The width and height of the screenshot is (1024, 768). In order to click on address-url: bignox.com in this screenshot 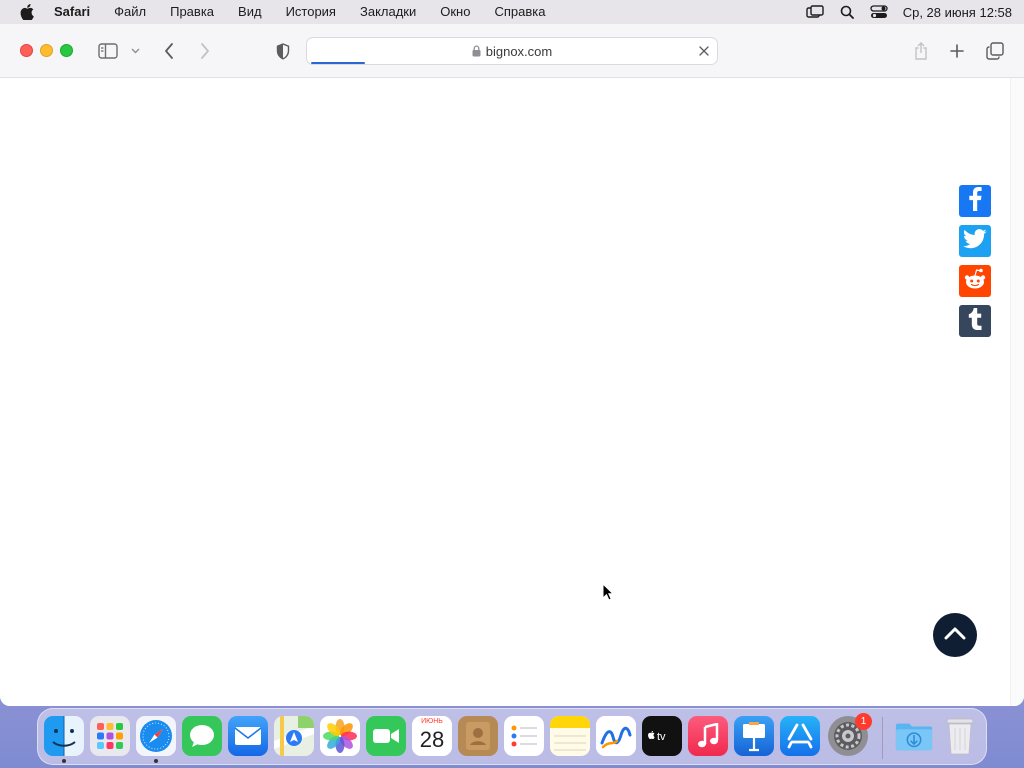, I will do `click(519, 51)`.